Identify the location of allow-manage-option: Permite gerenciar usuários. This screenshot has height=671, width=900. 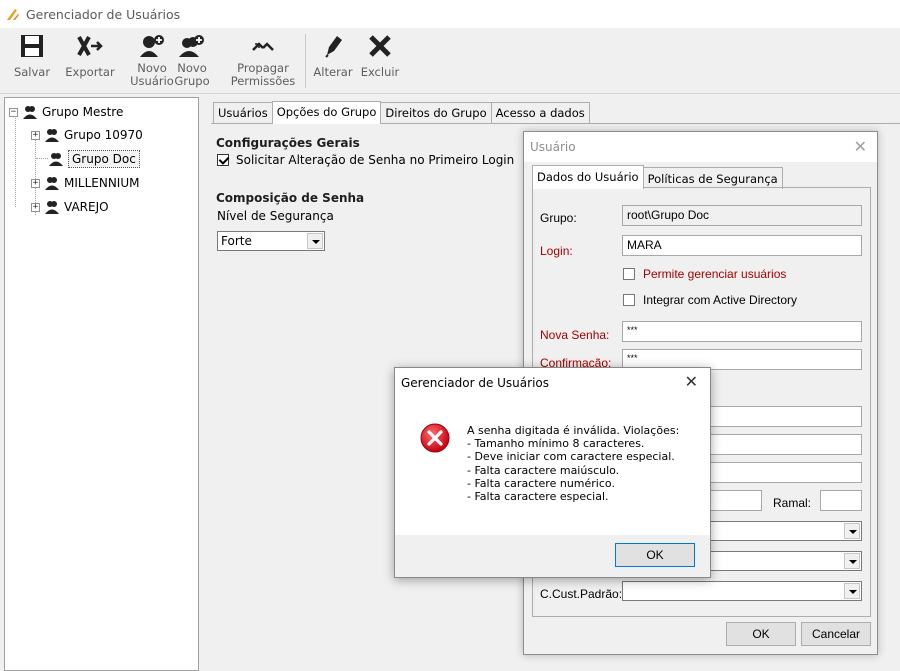
(704, 274).